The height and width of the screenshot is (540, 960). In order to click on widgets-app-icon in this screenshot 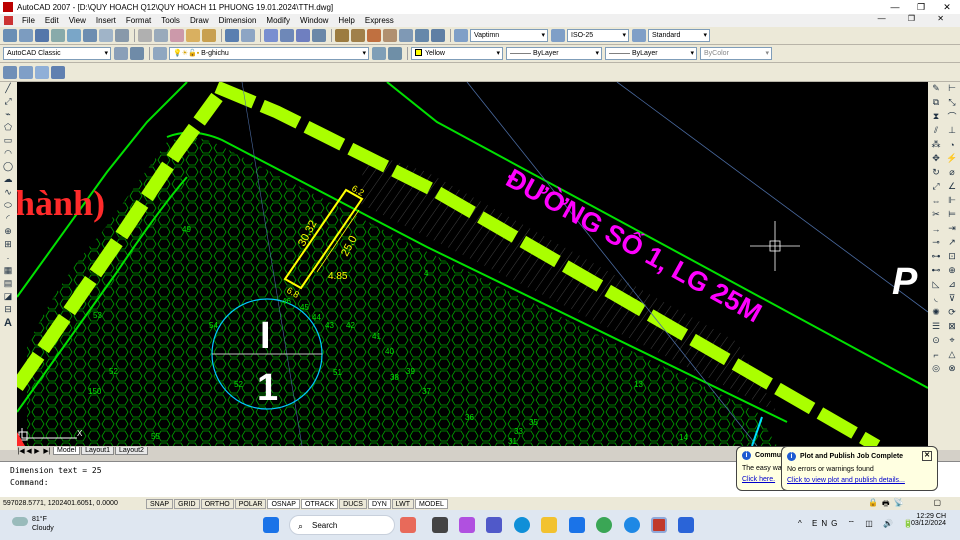, I will do `click(467, 525)`.